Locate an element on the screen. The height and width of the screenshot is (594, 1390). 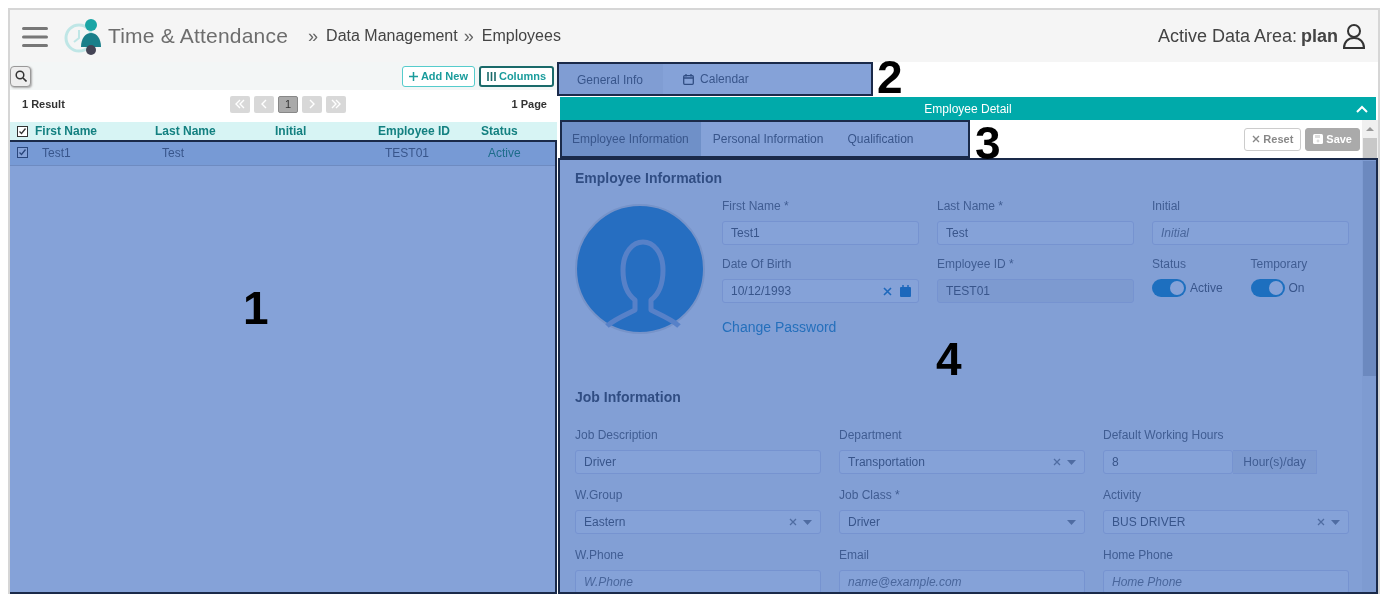
input-field: 8 is located at coordinates (1168, 462).